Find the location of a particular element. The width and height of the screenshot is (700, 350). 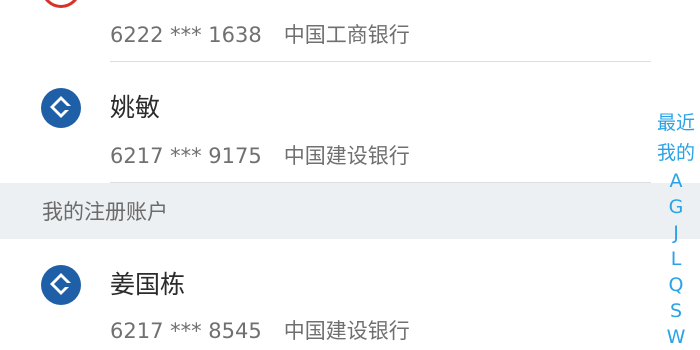

index-item-recent: 最近 is located at coordinates (674, 123).